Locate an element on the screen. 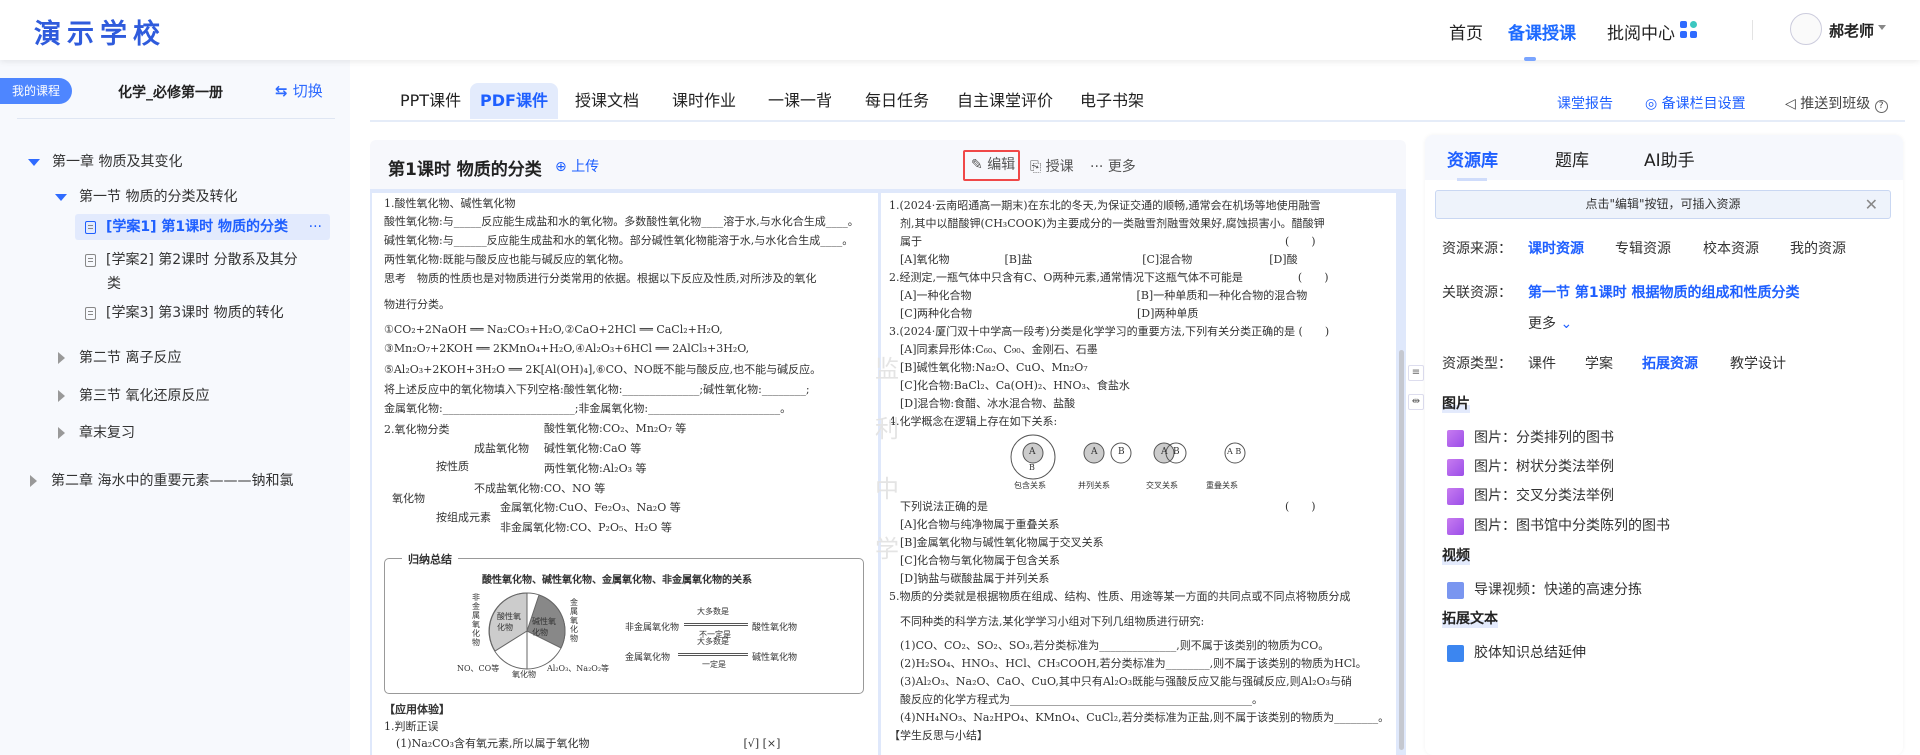  user-name: 郝老师 is located at coordinates (1851, 30).